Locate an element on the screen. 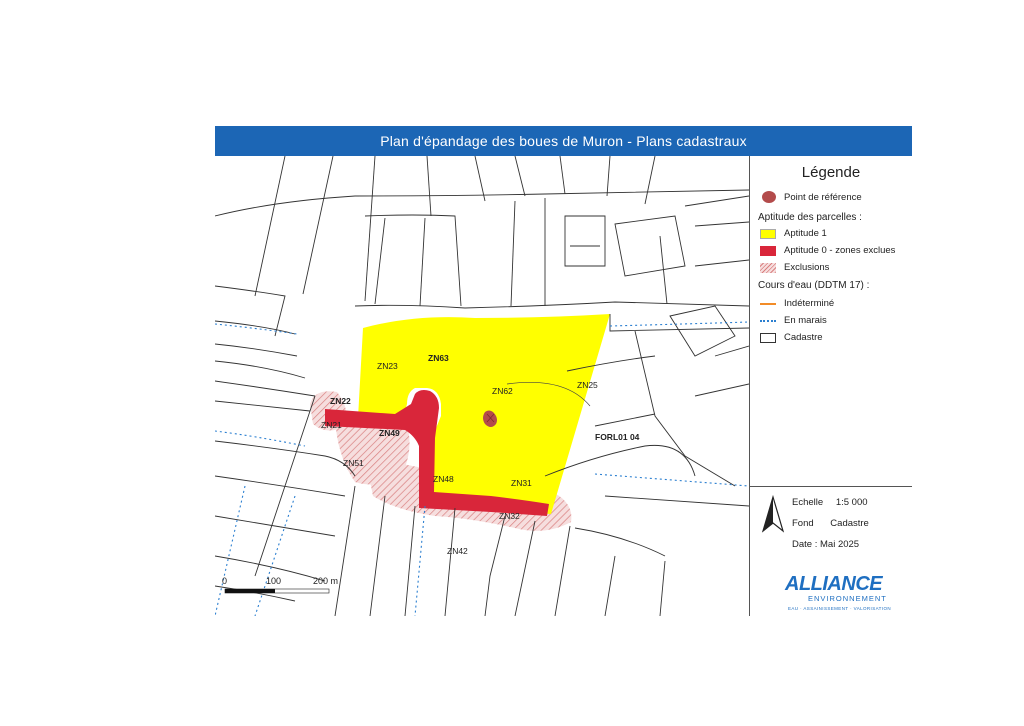 Image resolution: width=1024 pixels, height=726 pixels. legend-aptitude0: Aptitude 0 - zones exclues is located at coordinates (827, 250).